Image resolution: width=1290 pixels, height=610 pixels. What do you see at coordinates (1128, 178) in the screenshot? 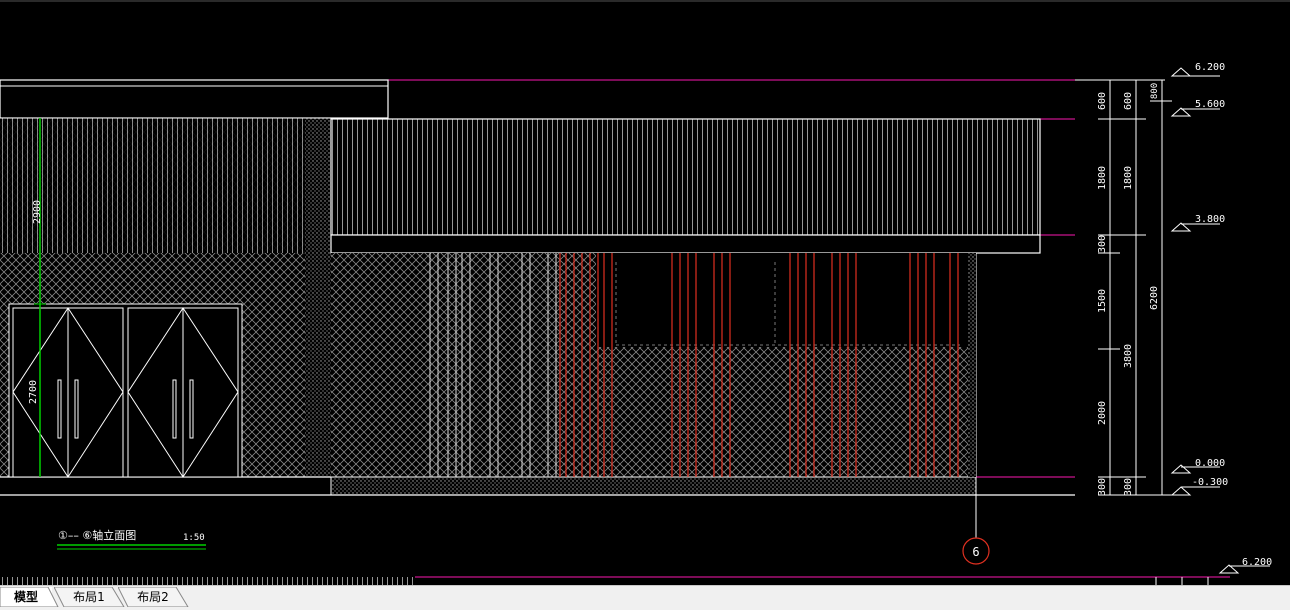
I see `dim-col2-1800: 1800` at bounding box center [1128, 178].